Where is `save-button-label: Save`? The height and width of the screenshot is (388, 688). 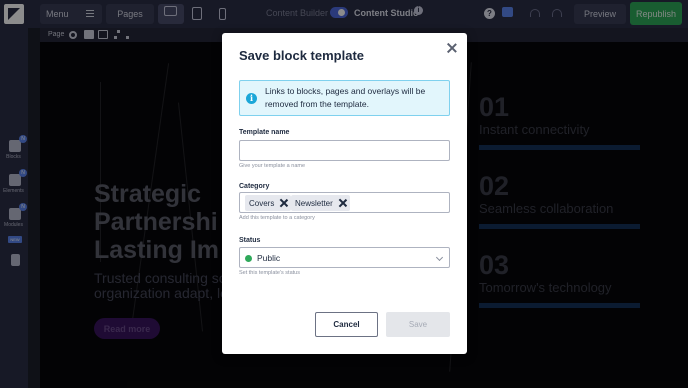 save-button-label: Save is located at coordinates (418, 324).